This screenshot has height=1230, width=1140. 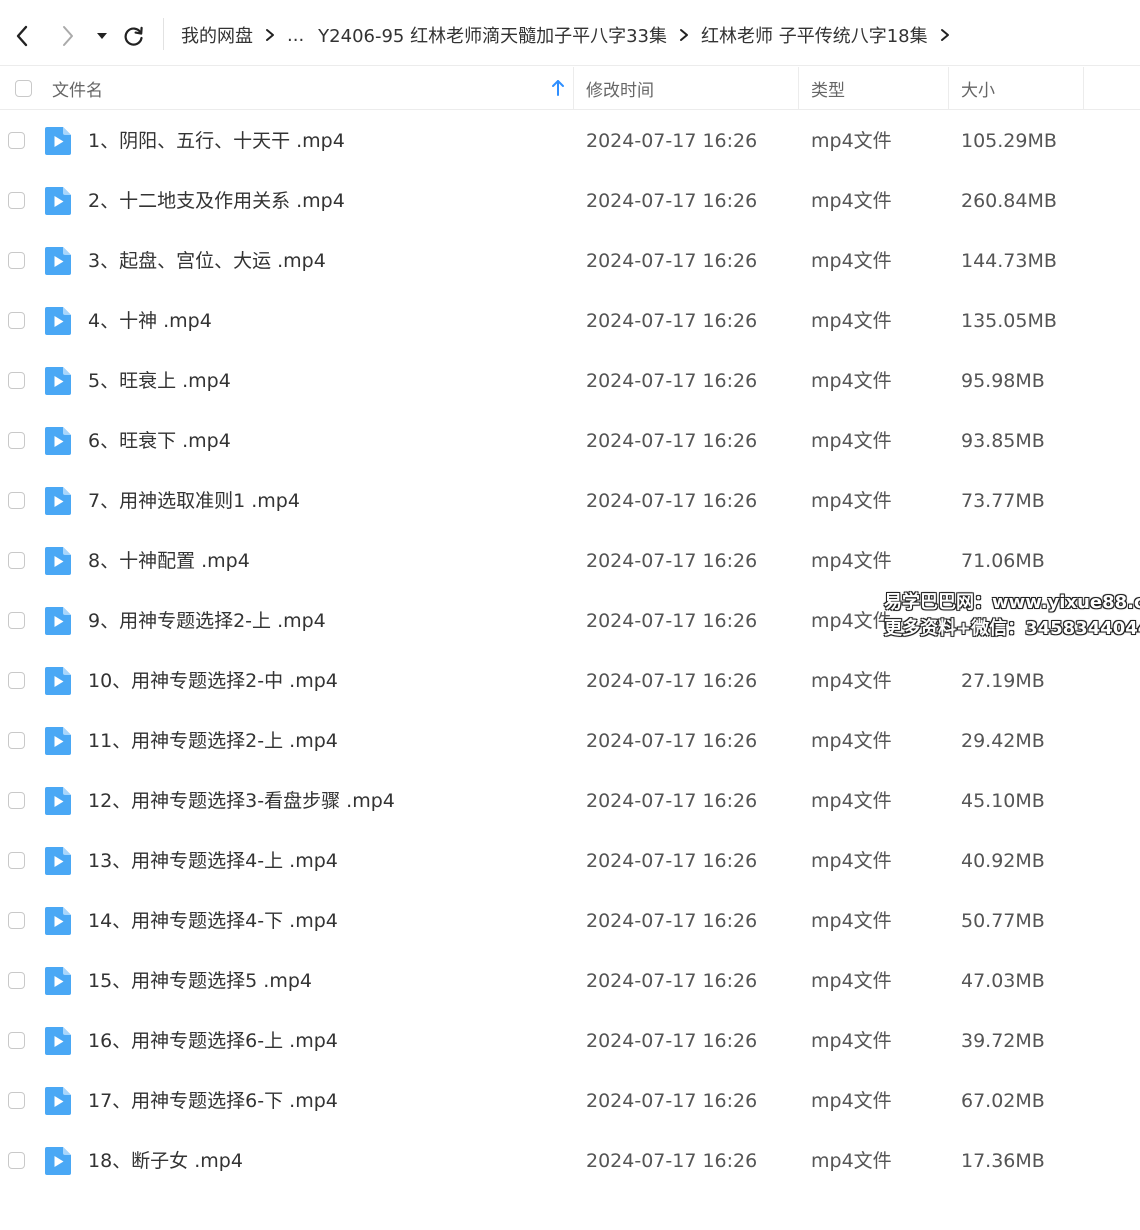 What do you see at coordinates (213, 681) in the screenshot?
I see `file-name: 10、用神专题选择2-中 .mp4` at bounding box center [213, 681].